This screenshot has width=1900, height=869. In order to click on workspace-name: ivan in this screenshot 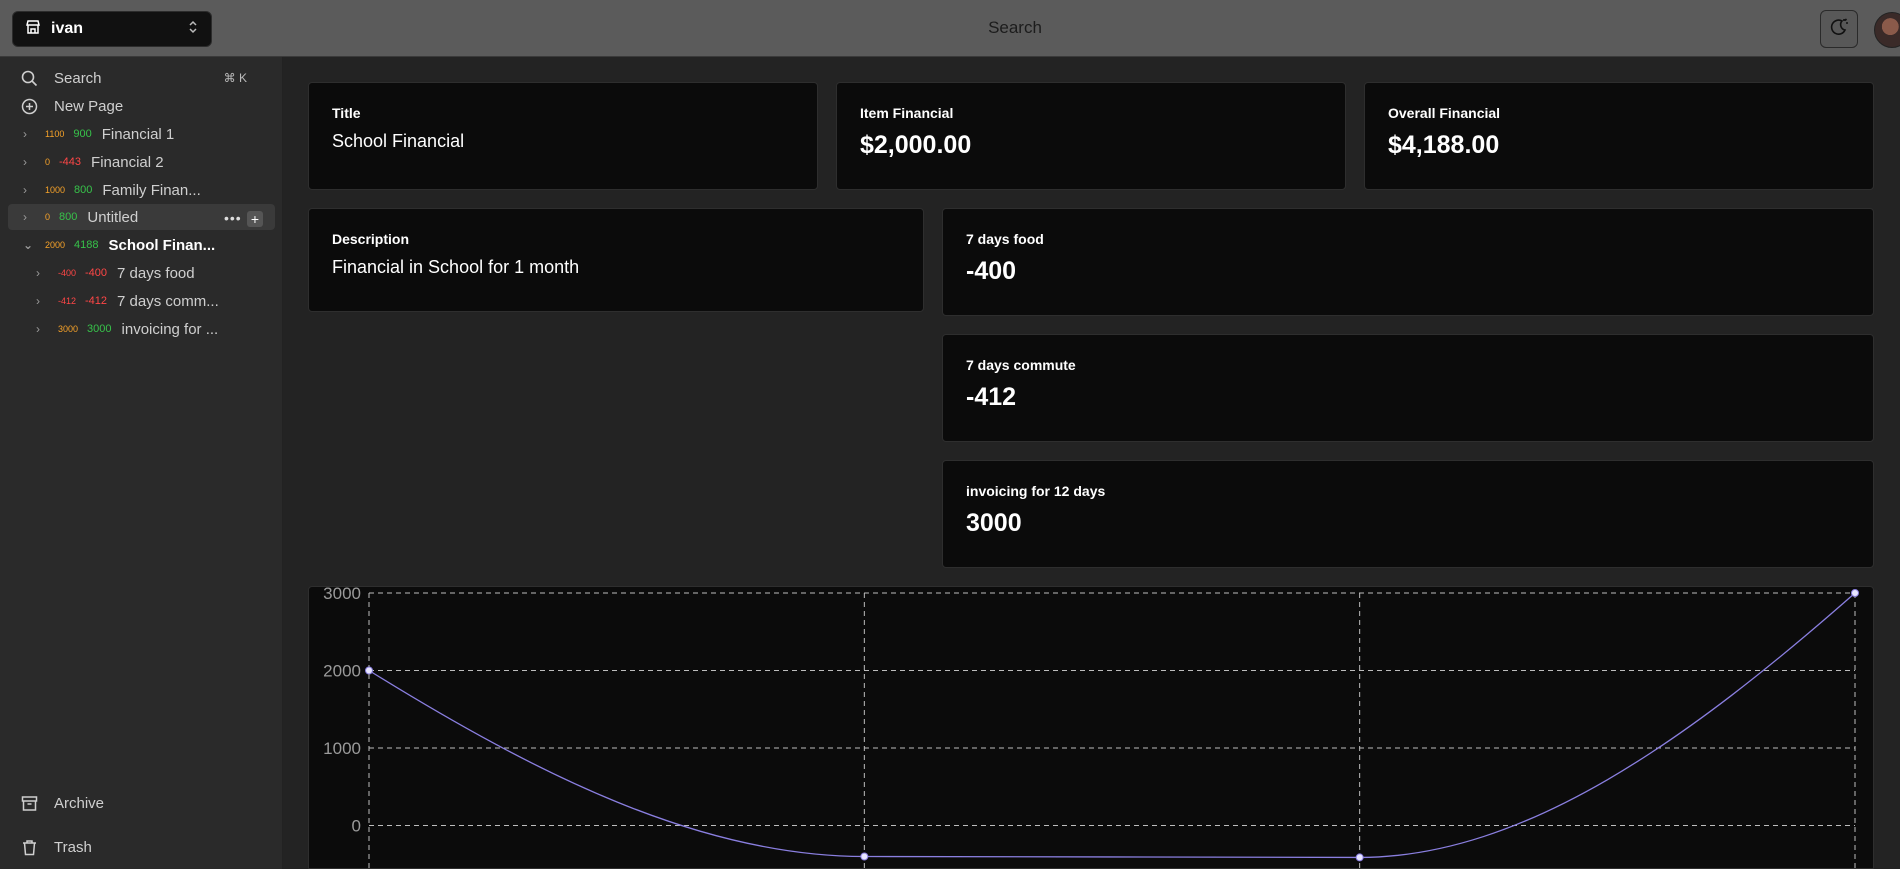, I will do `click(67, 28)`.